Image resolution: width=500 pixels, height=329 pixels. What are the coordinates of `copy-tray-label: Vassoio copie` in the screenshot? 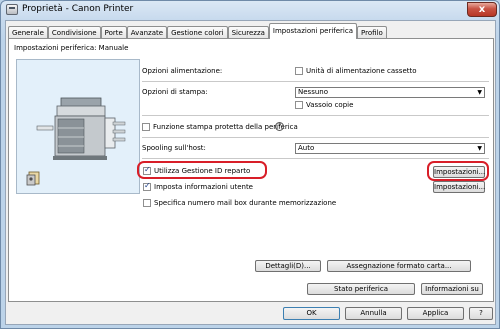 It's located at (330, 105).